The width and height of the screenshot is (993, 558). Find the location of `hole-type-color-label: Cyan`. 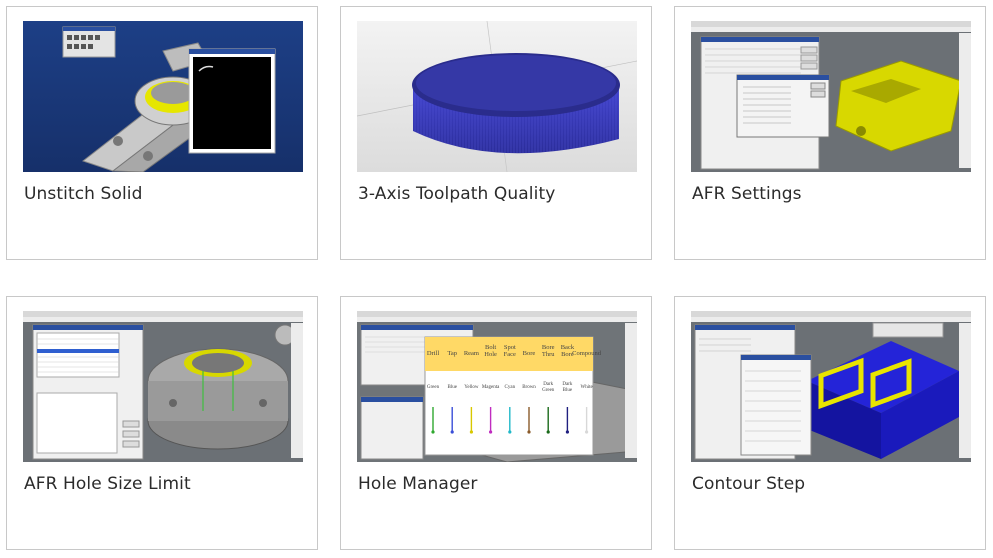

hole-type-color-label: Cyan is located at coordinates (510, 387).